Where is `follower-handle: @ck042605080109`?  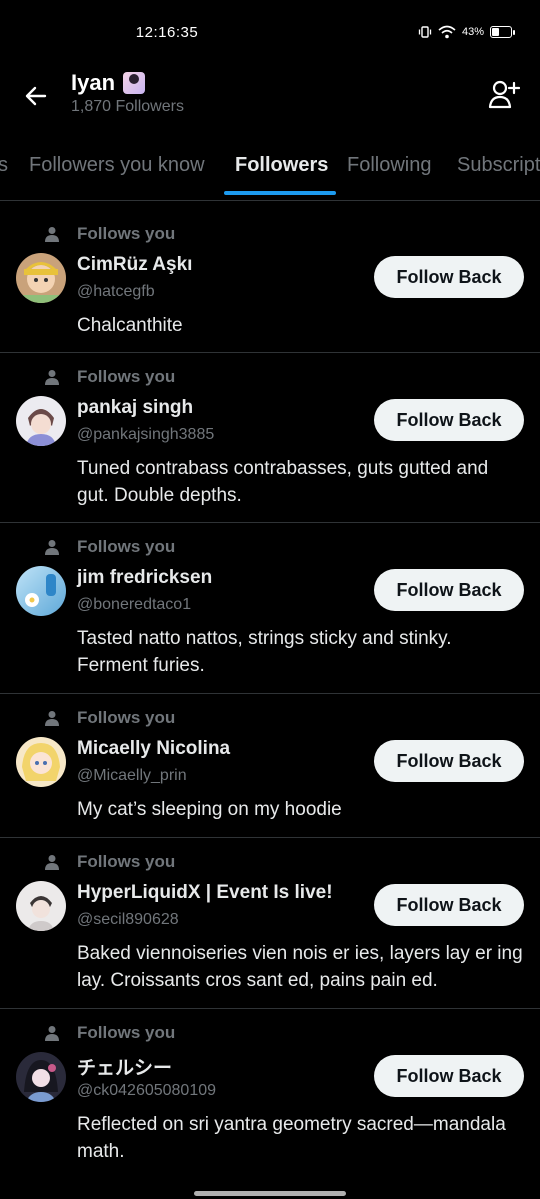 follower-handle: @ck042605080109 is located at coordinates (146, 1091).